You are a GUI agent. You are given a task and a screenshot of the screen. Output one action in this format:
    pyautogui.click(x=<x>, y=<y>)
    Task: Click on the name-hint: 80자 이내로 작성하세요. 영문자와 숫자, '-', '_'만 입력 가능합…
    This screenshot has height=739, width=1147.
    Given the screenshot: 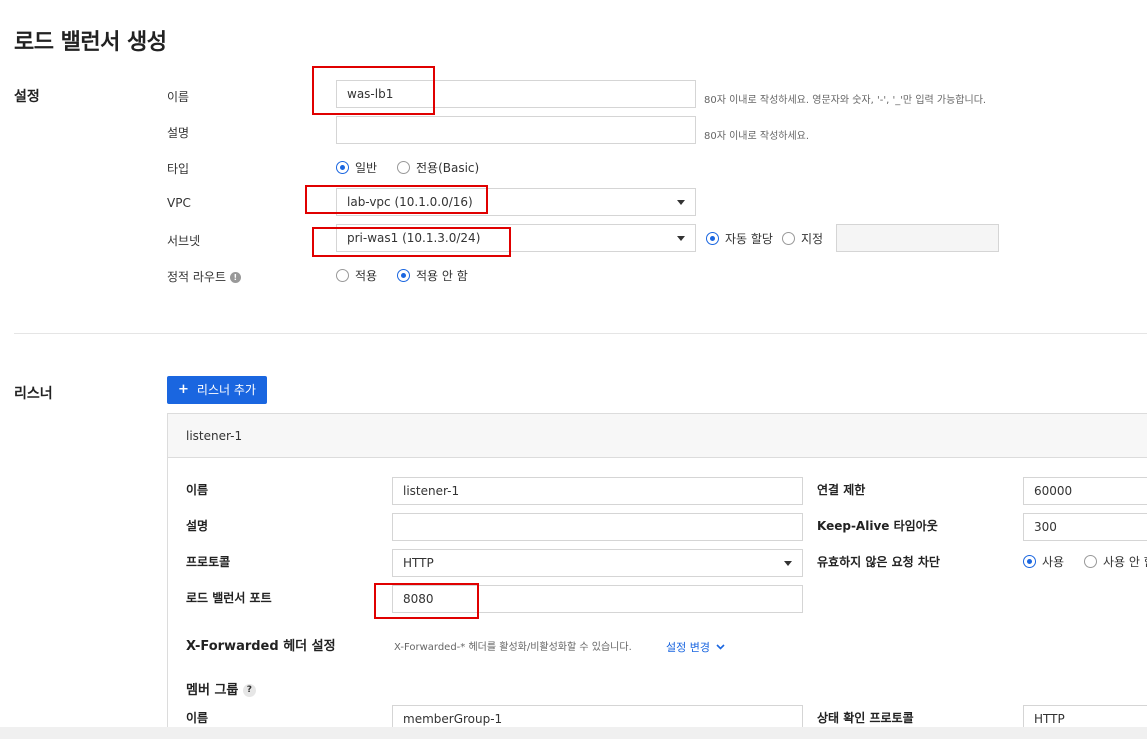 What is the action you would take?
    pyautogui.click(x=845, y=100)
    